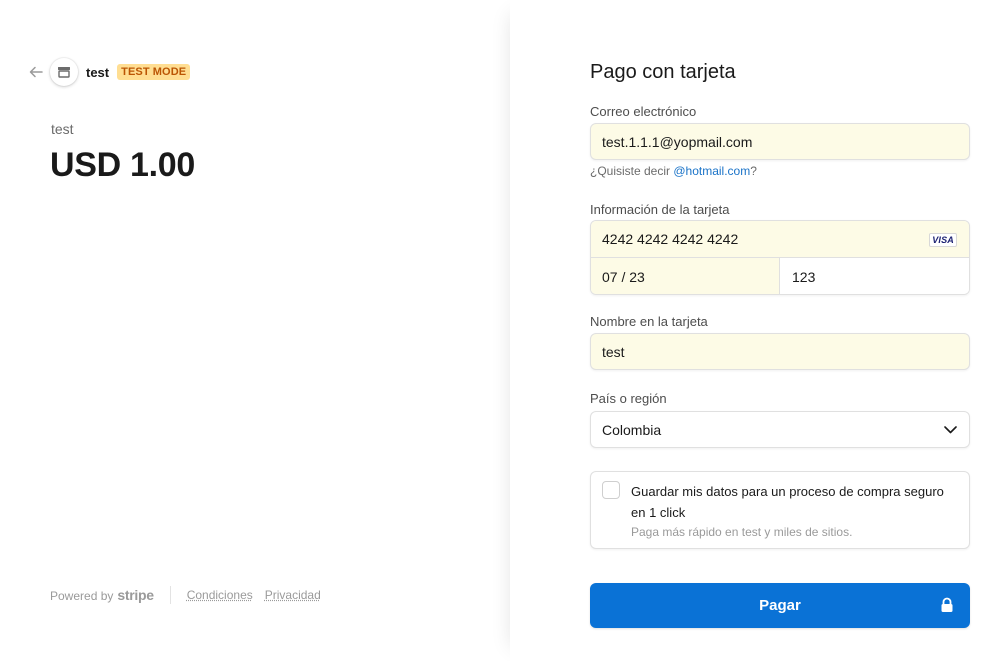 The image size is (1003, 661). Describe the element at coordinates (36, 72) in the screenshot. I see `back-arrow-icon` at that location.